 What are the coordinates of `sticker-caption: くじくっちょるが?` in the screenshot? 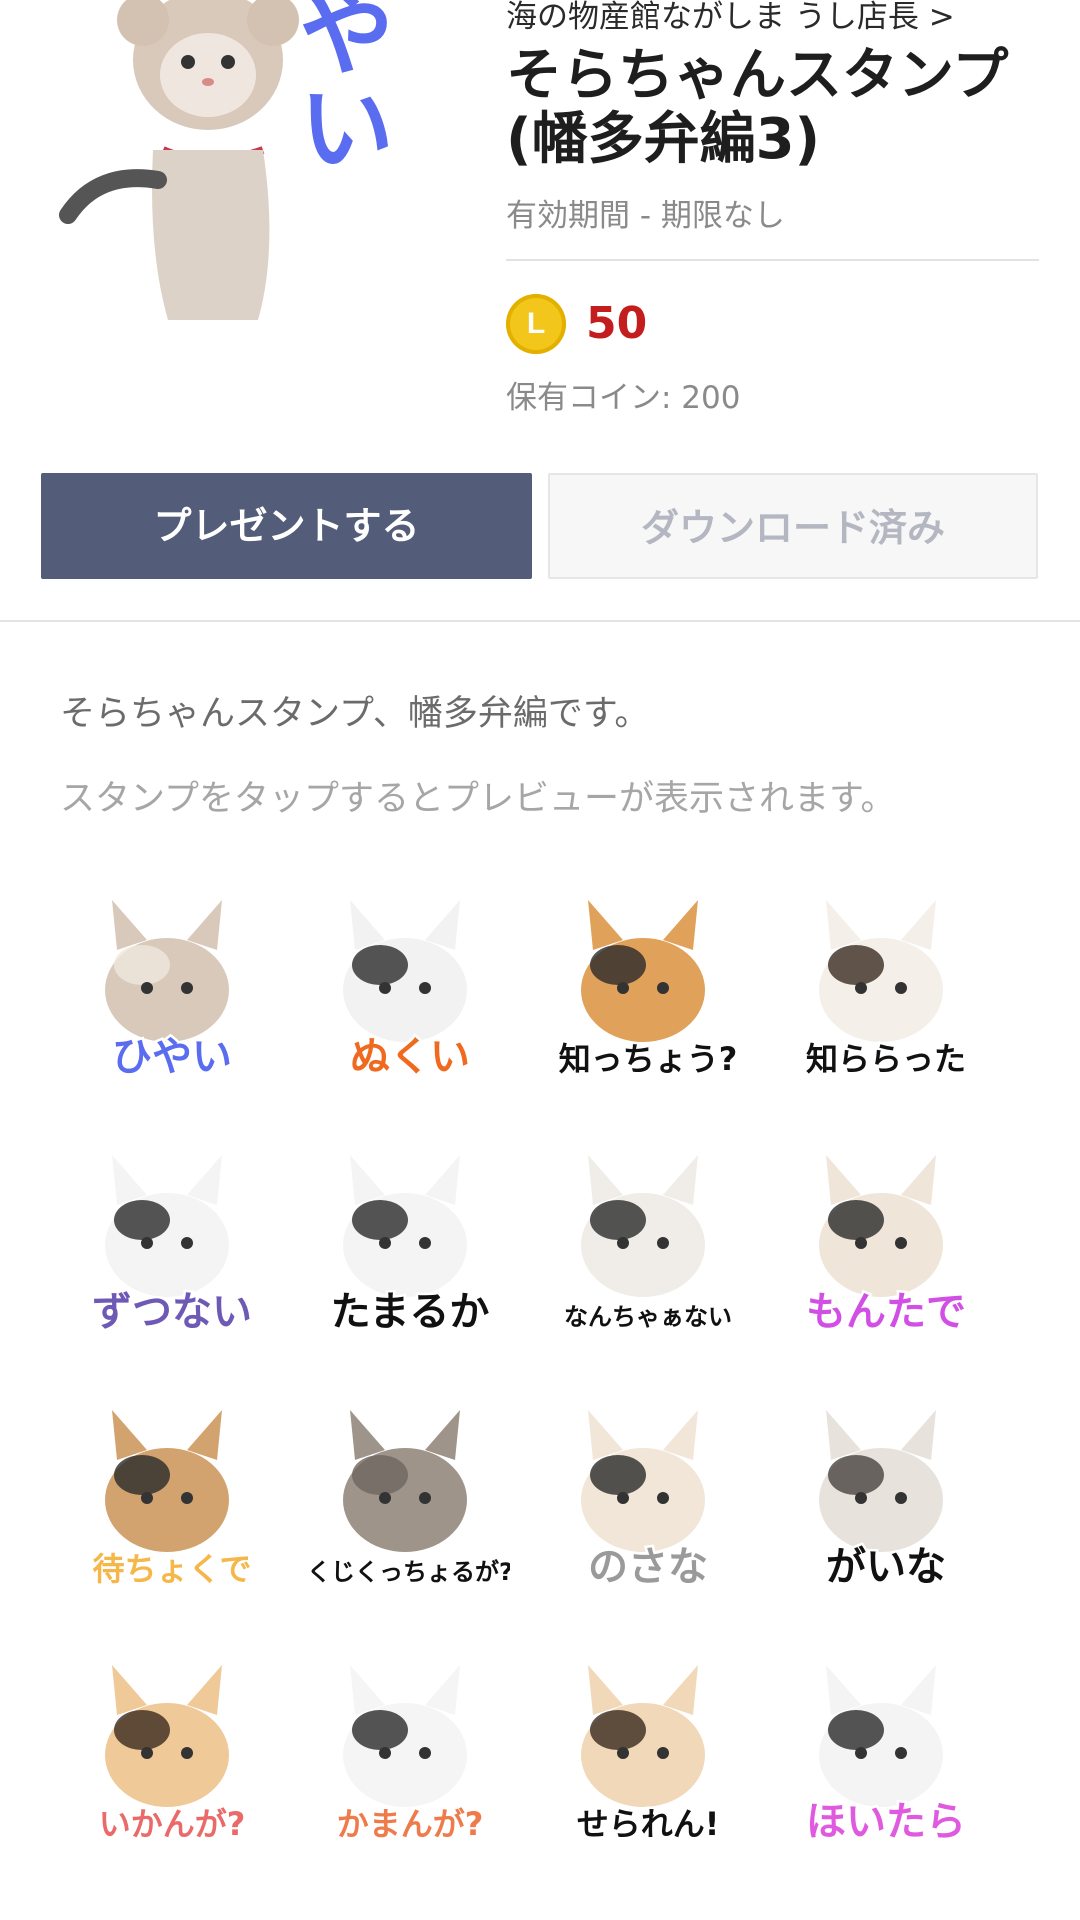 It's located at (410, 1572).